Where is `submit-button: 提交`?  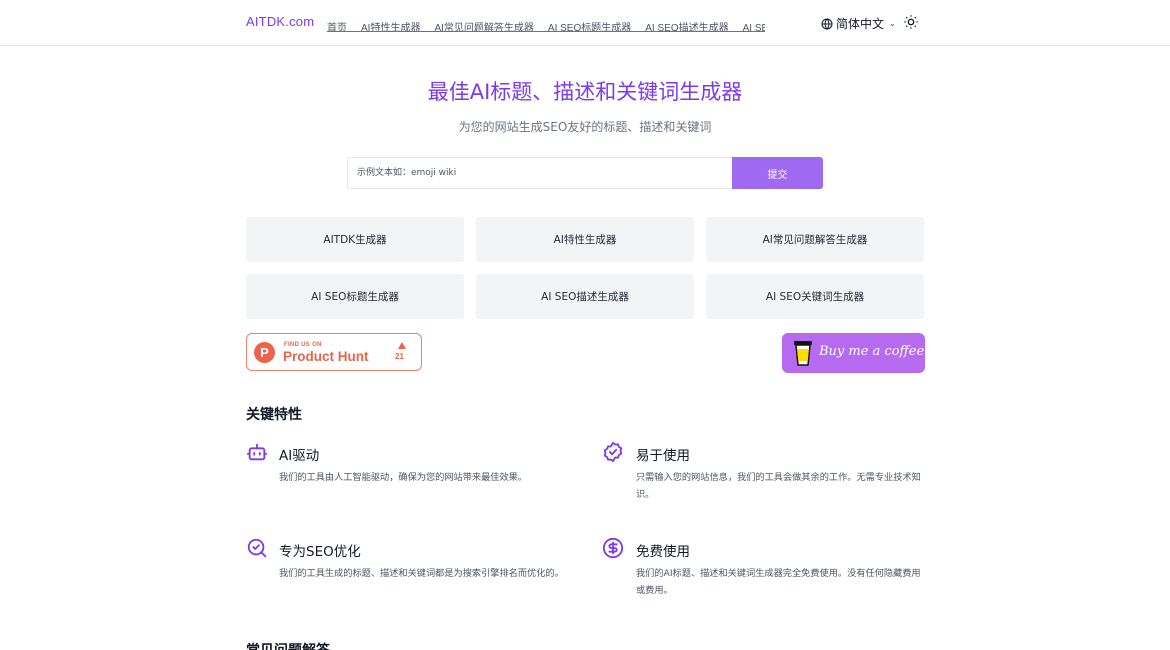 submit-button: 提交 is located at coordinates (777, 173).